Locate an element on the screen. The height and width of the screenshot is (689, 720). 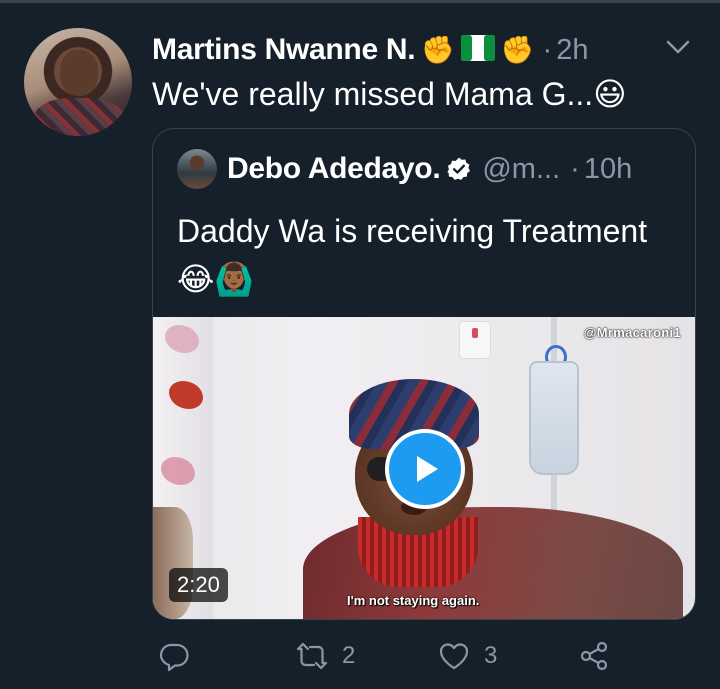
tweet-timestamp: 2h is located at coordinates (572, 50).